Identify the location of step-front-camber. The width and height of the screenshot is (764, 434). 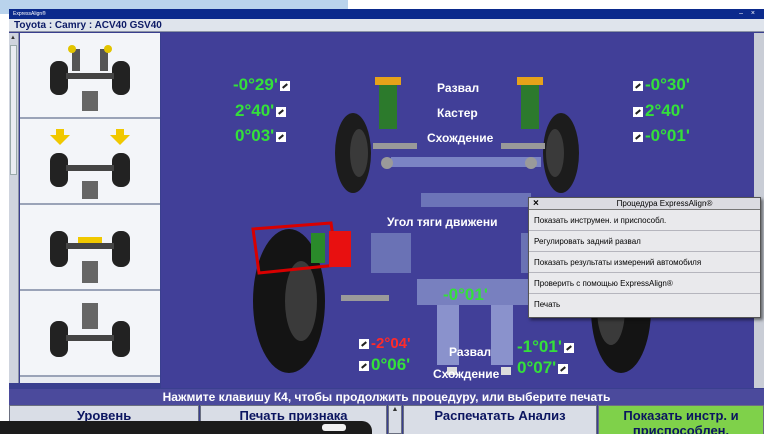
(90, 76).